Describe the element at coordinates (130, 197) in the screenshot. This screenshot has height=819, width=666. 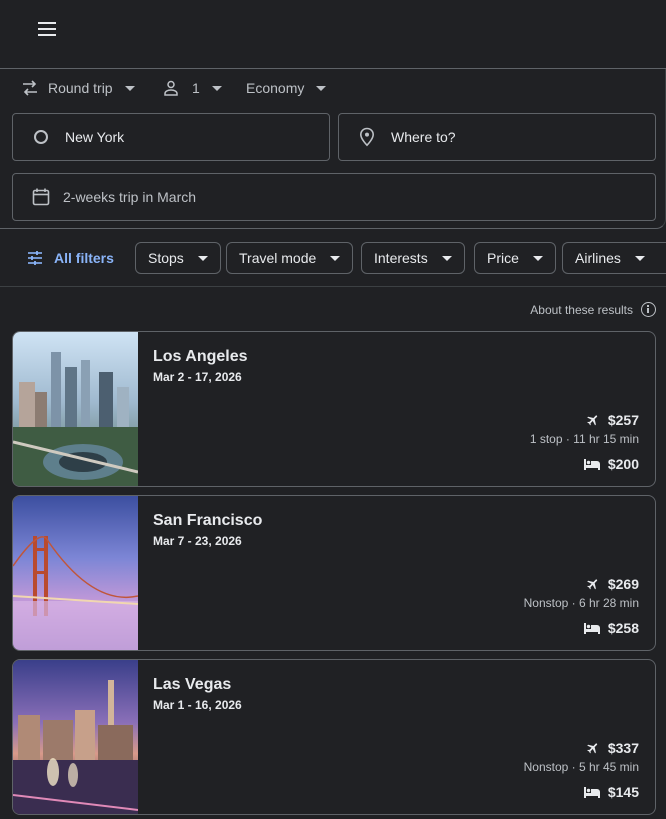
I see `dates-value: 2-weeks trip in March` at that location.